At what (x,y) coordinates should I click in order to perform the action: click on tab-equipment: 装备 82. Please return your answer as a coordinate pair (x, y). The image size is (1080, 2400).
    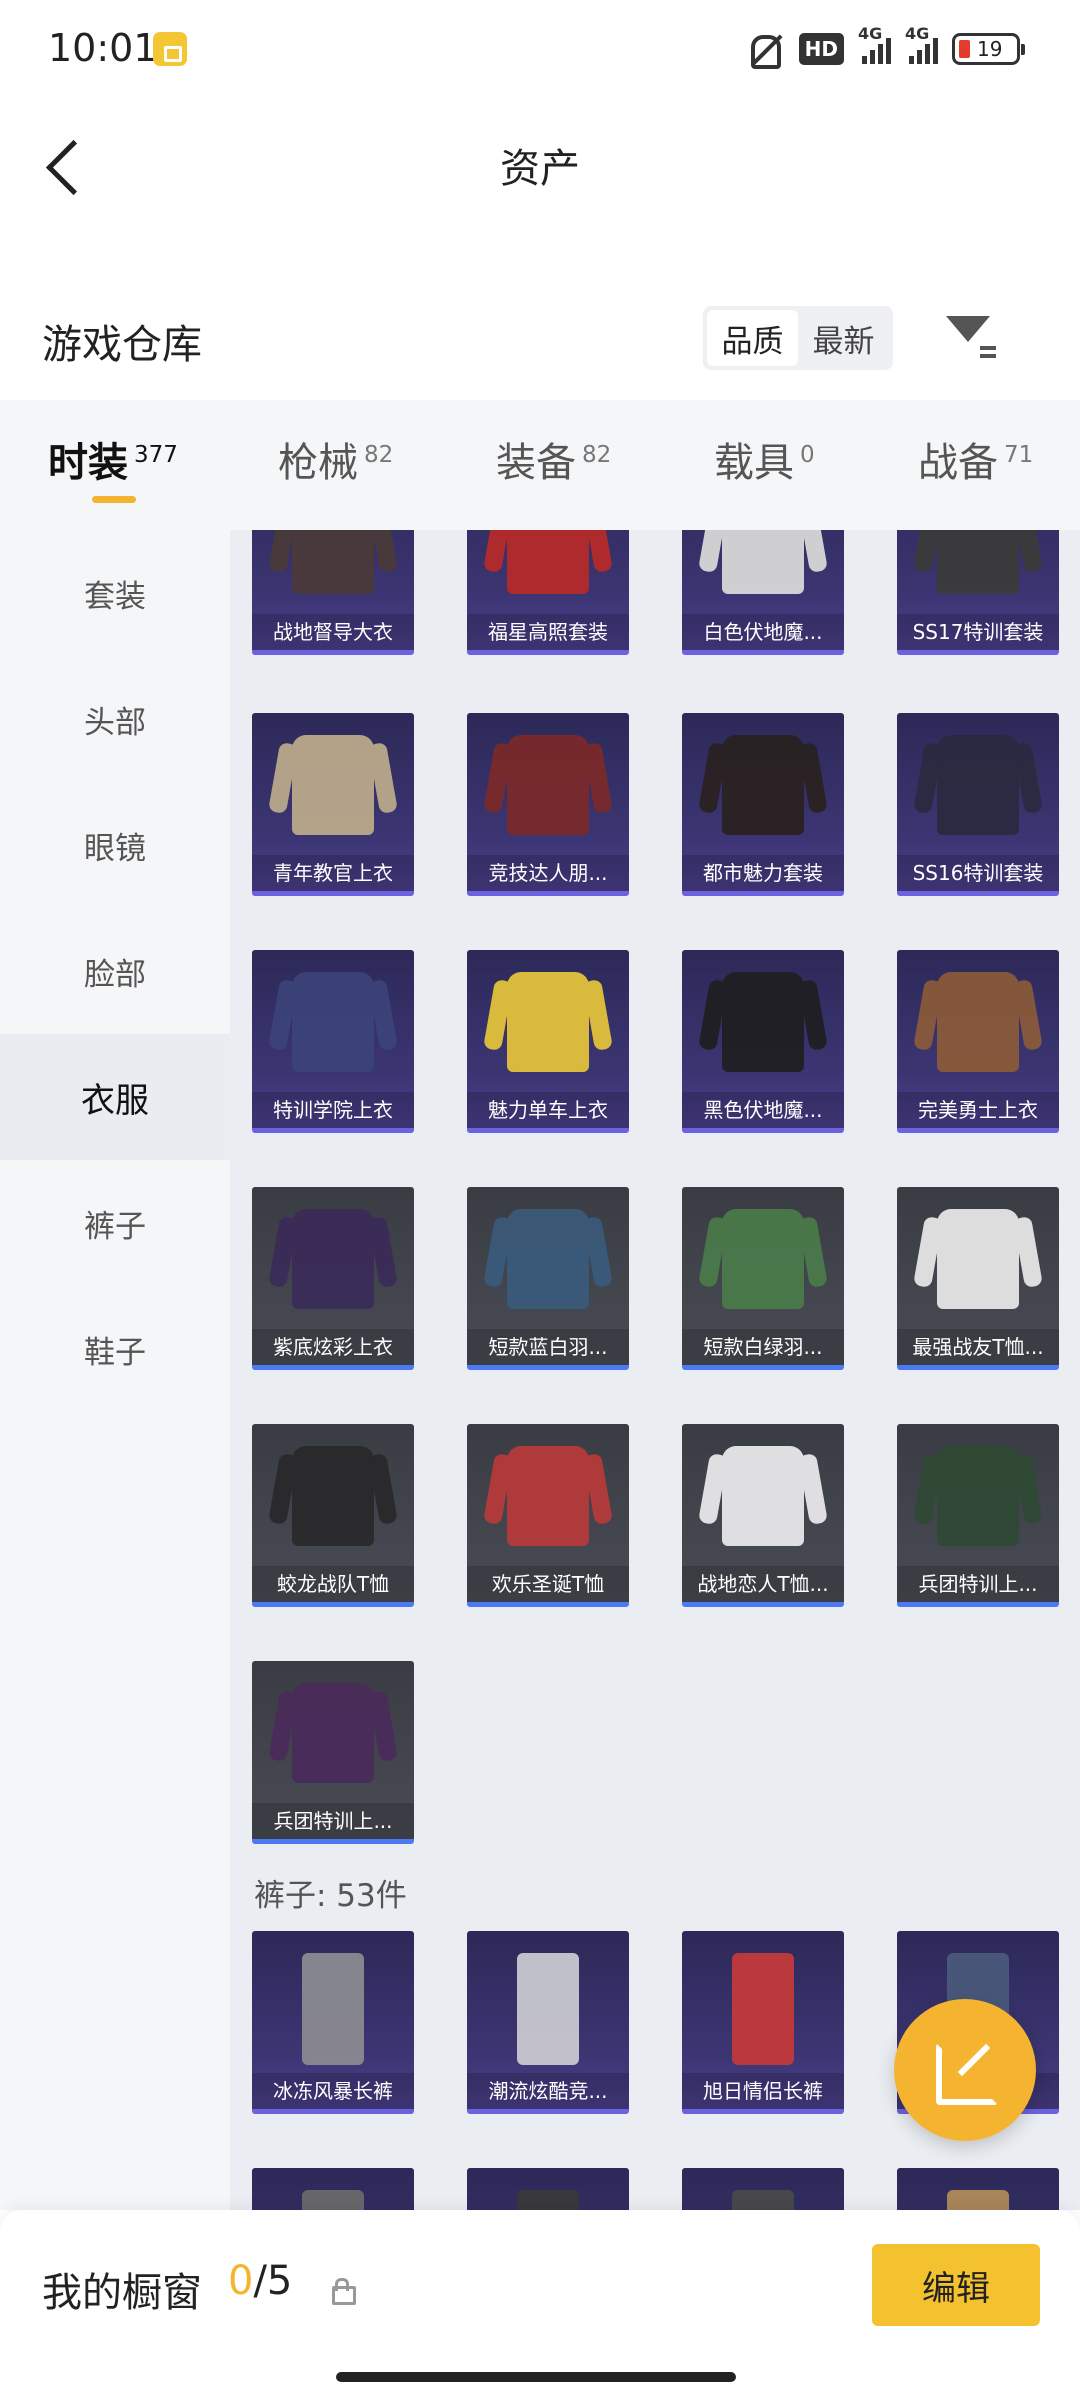
    Looking at the image, I should click on (553, 459).